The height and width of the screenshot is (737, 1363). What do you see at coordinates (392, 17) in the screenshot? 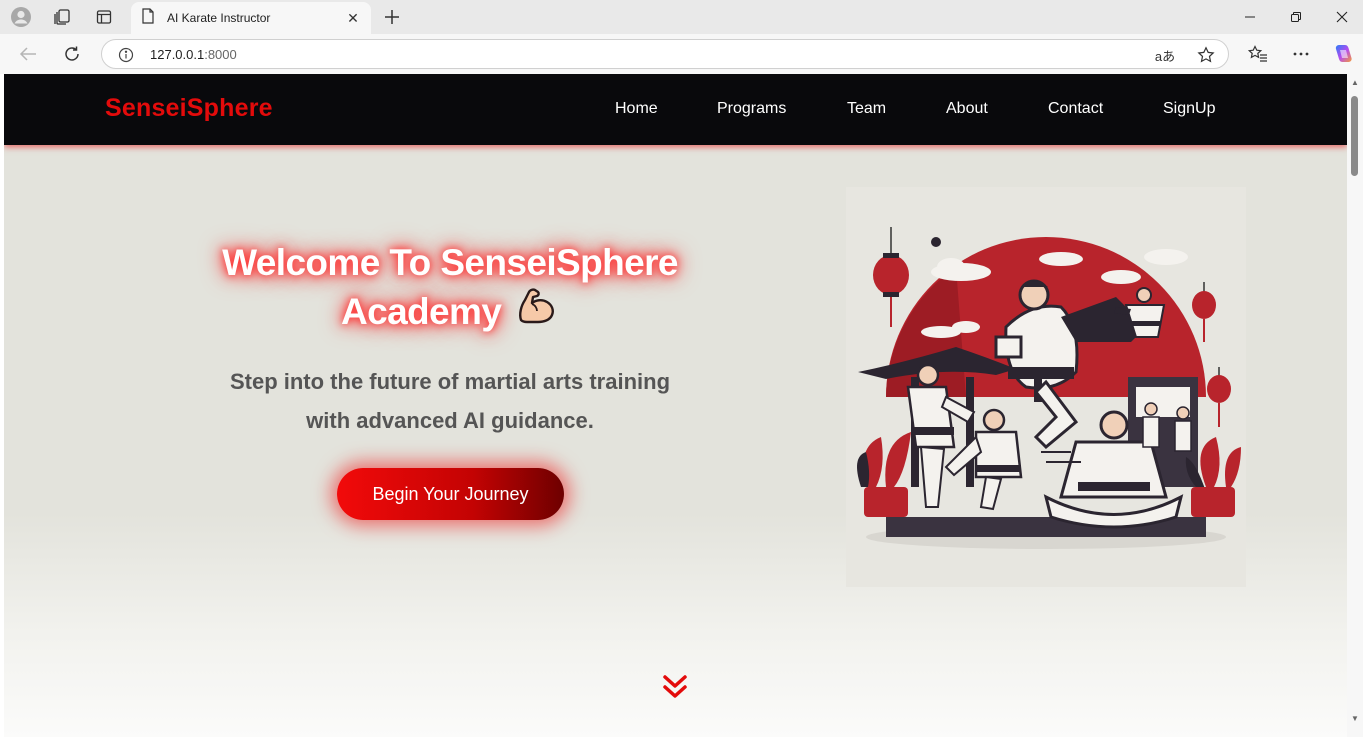
I see `new-tab-icon` at bounding box center [392, 17].